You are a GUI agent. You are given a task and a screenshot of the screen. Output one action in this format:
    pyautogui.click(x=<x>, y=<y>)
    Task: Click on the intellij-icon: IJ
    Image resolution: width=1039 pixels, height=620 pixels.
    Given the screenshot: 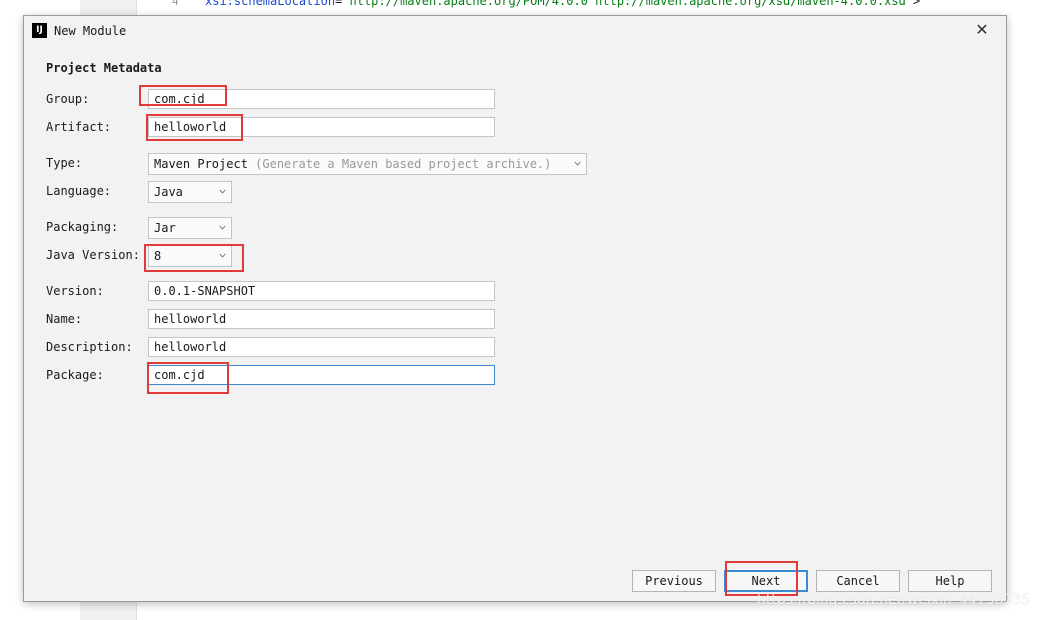 What is the action you would take?
    pyautogui.click(x=39, y=30)
    